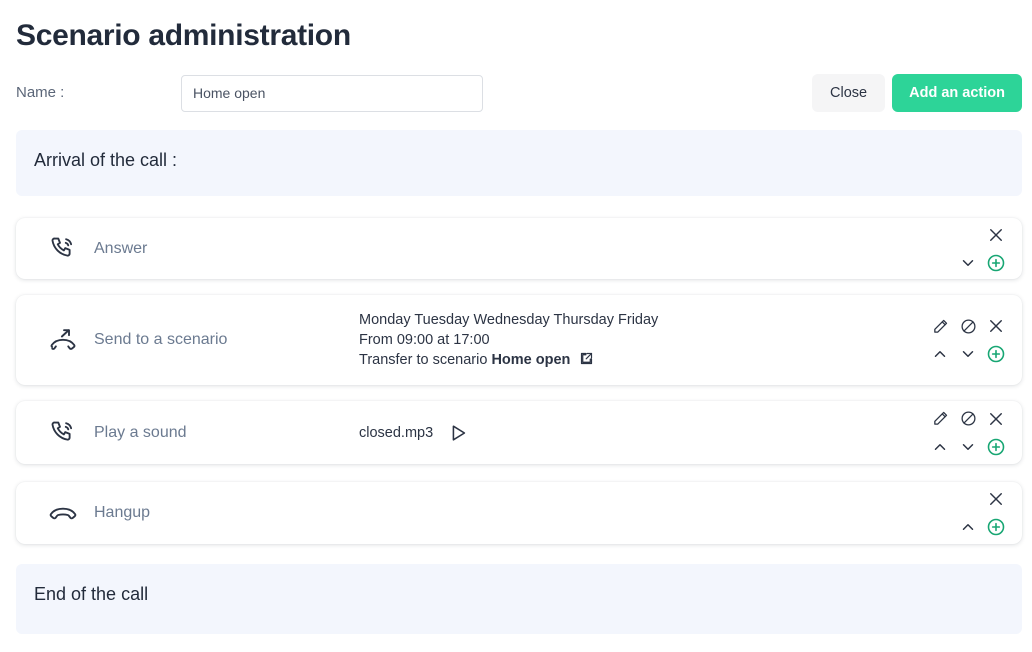 Image resolution: width=1032 pixels, height=652 pixels. What do you see at coordinates (519, 599) in the screenshot?
I see `end-of-the-call-banner: End of the call` at bounding box center [519, 599].